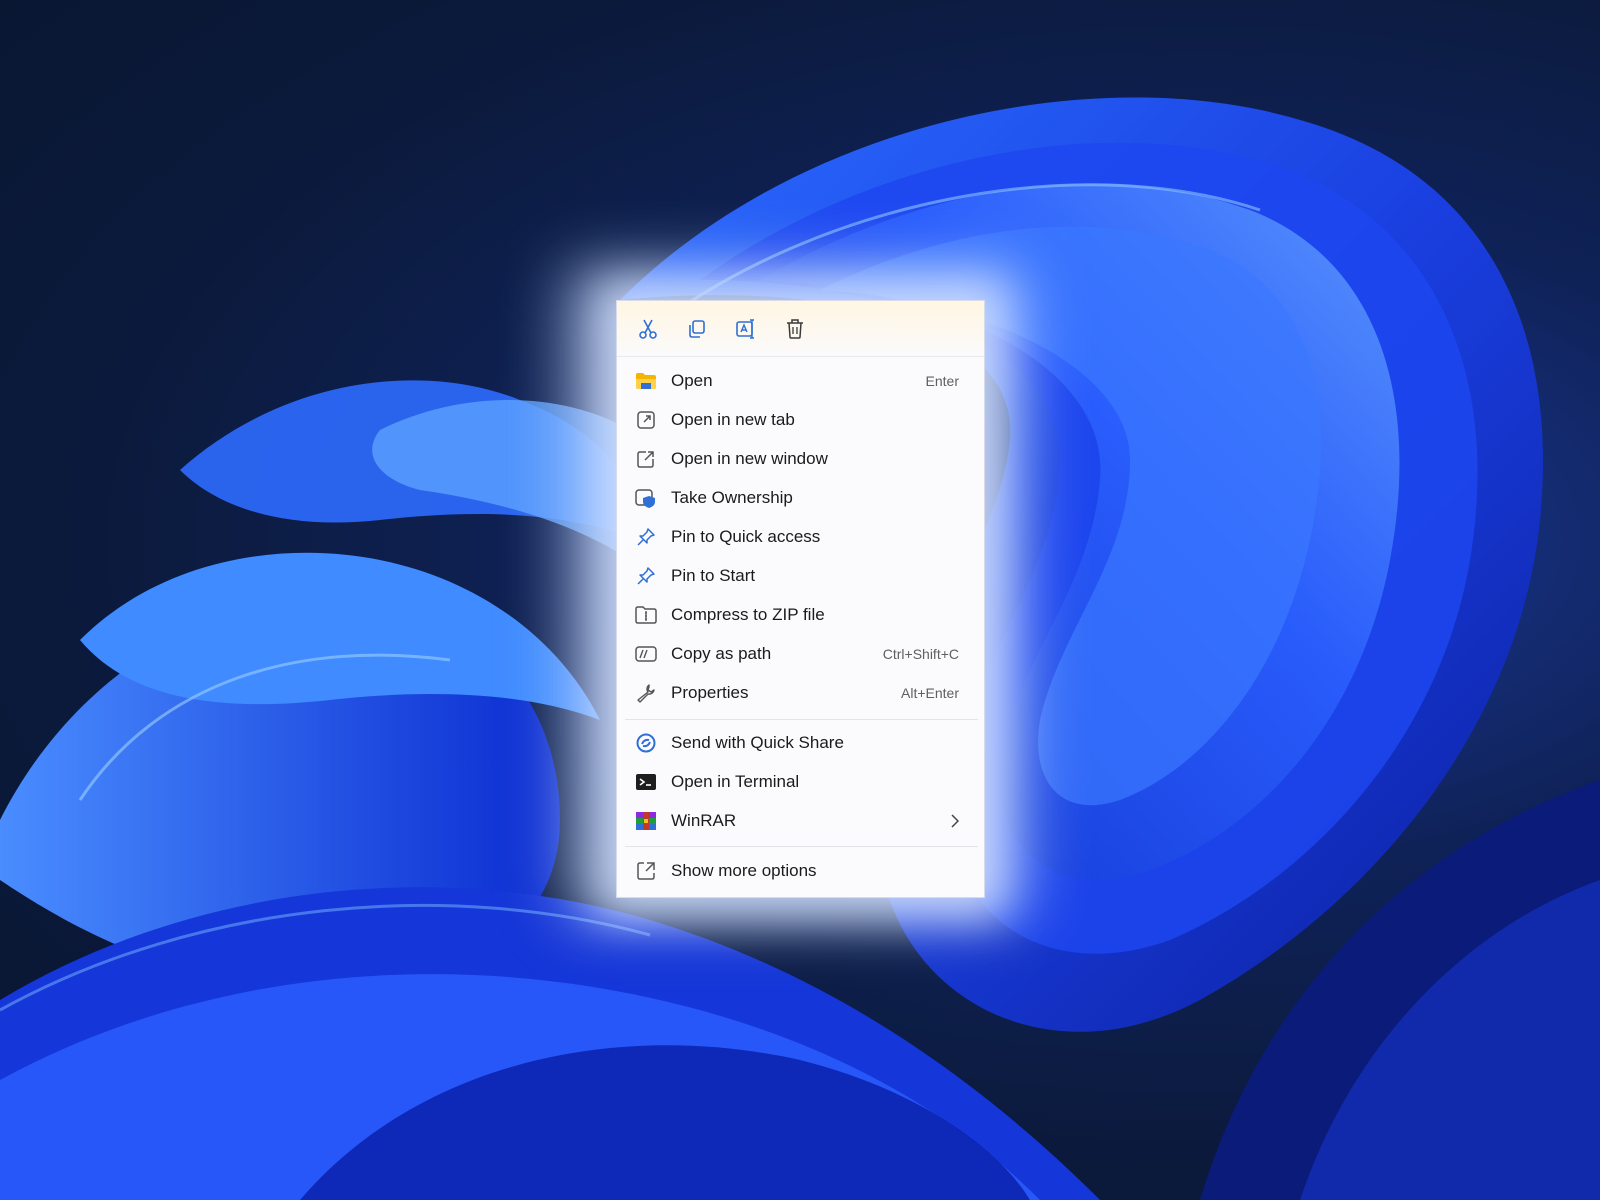 The width and height of the screenshot is (1600, 1200). I want to click on delete-button, so click(795, 329).